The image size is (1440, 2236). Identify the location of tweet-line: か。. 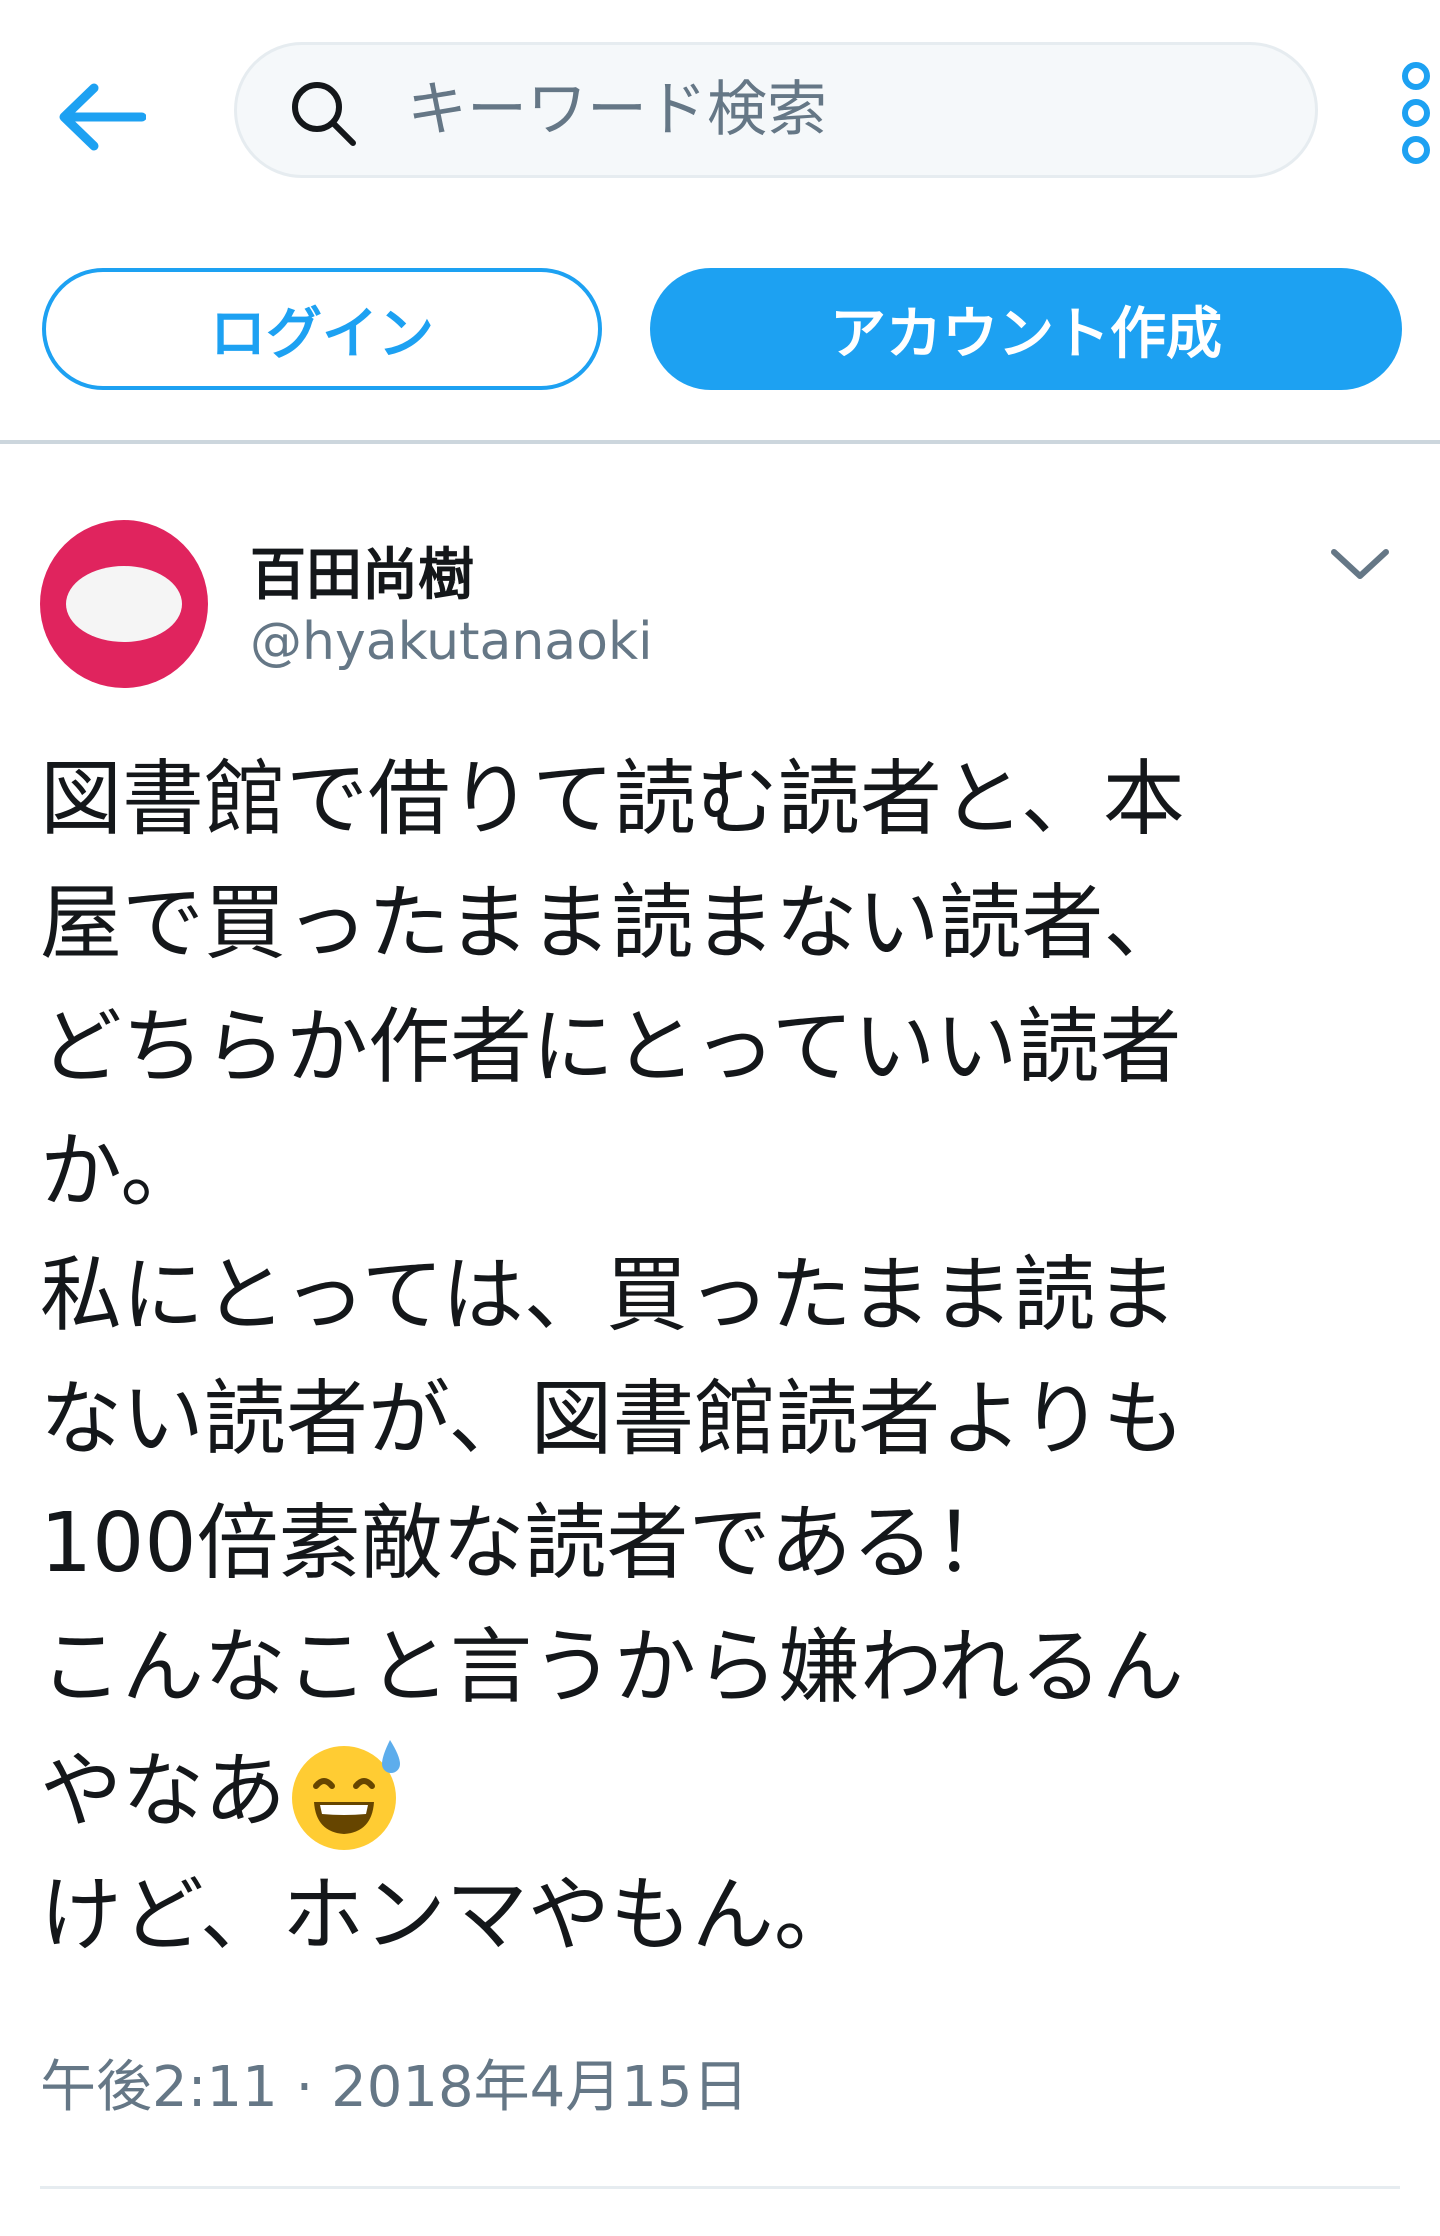
(121, 1171).